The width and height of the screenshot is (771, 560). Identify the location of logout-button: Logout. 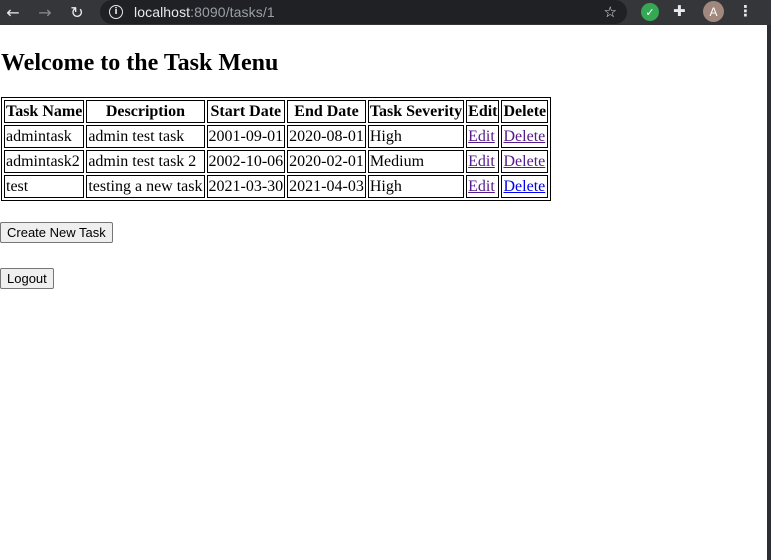
(27, 278).